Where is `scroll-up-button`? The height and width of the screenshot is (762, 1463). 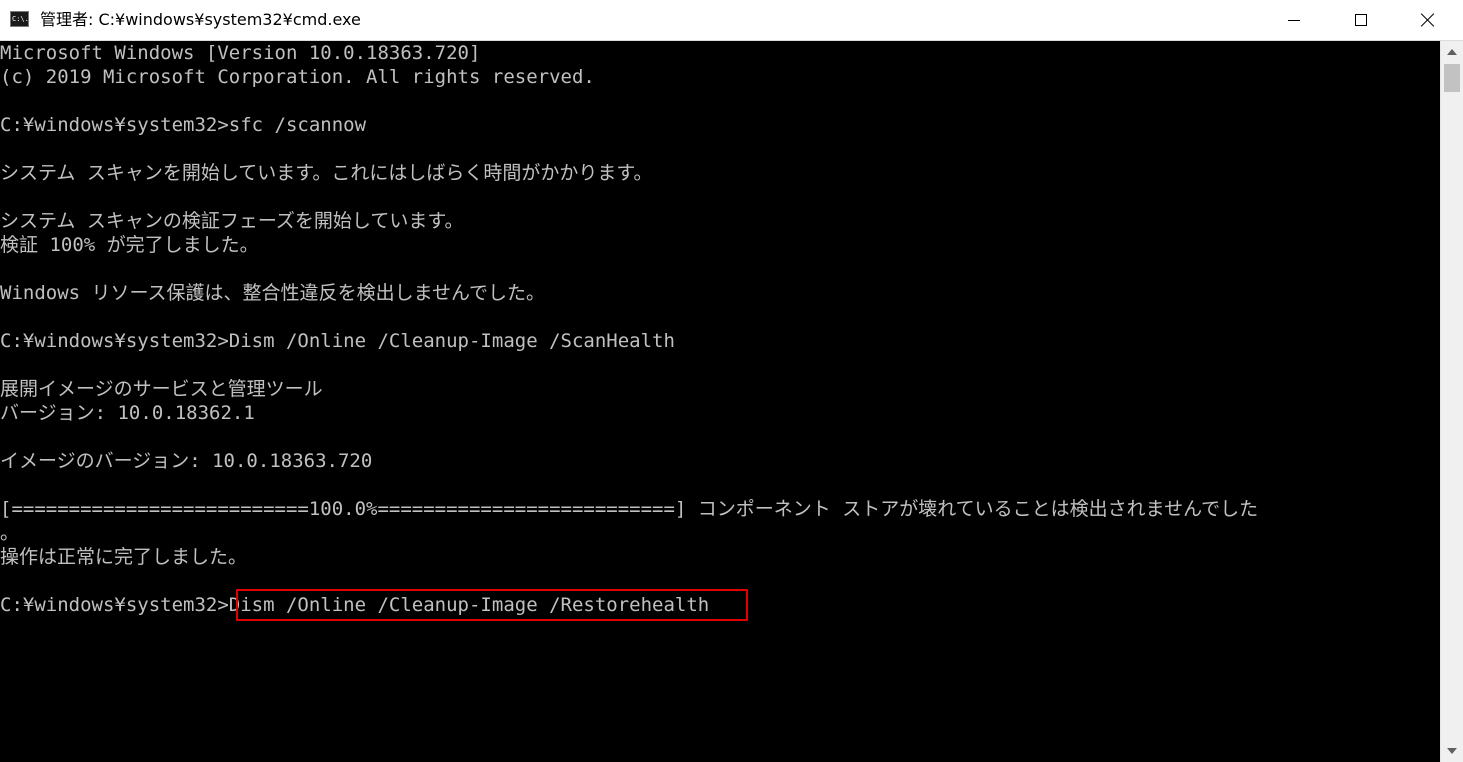 scroll-up-button is located at coordinates (1452, 52).